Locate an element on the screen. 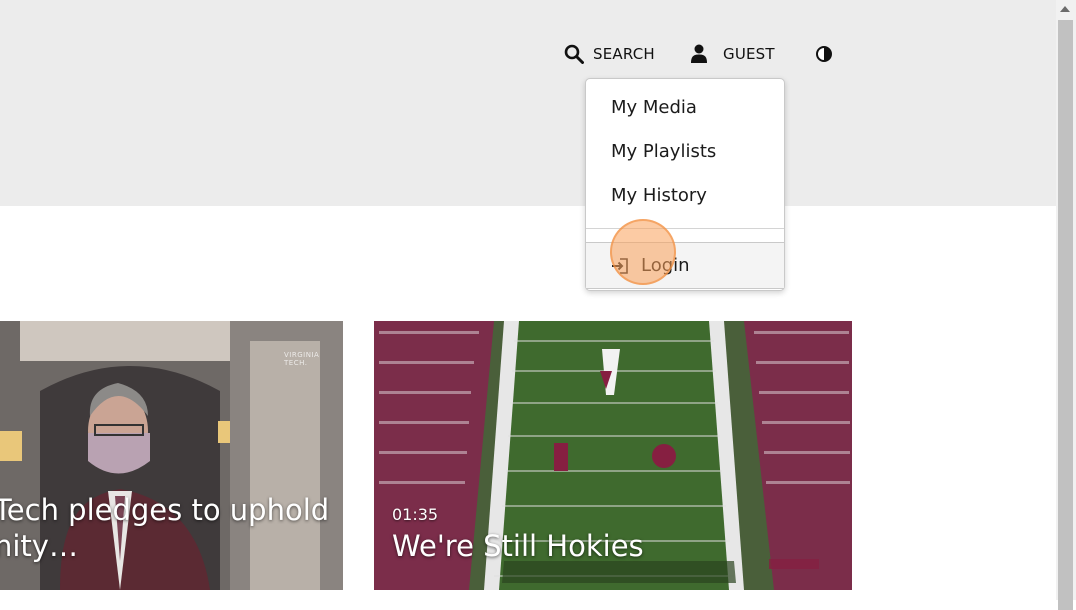 Image resolution: width=1076 pixels, height=610 pixels. scrollbar-thumb is located at coordinates (1065, 315).